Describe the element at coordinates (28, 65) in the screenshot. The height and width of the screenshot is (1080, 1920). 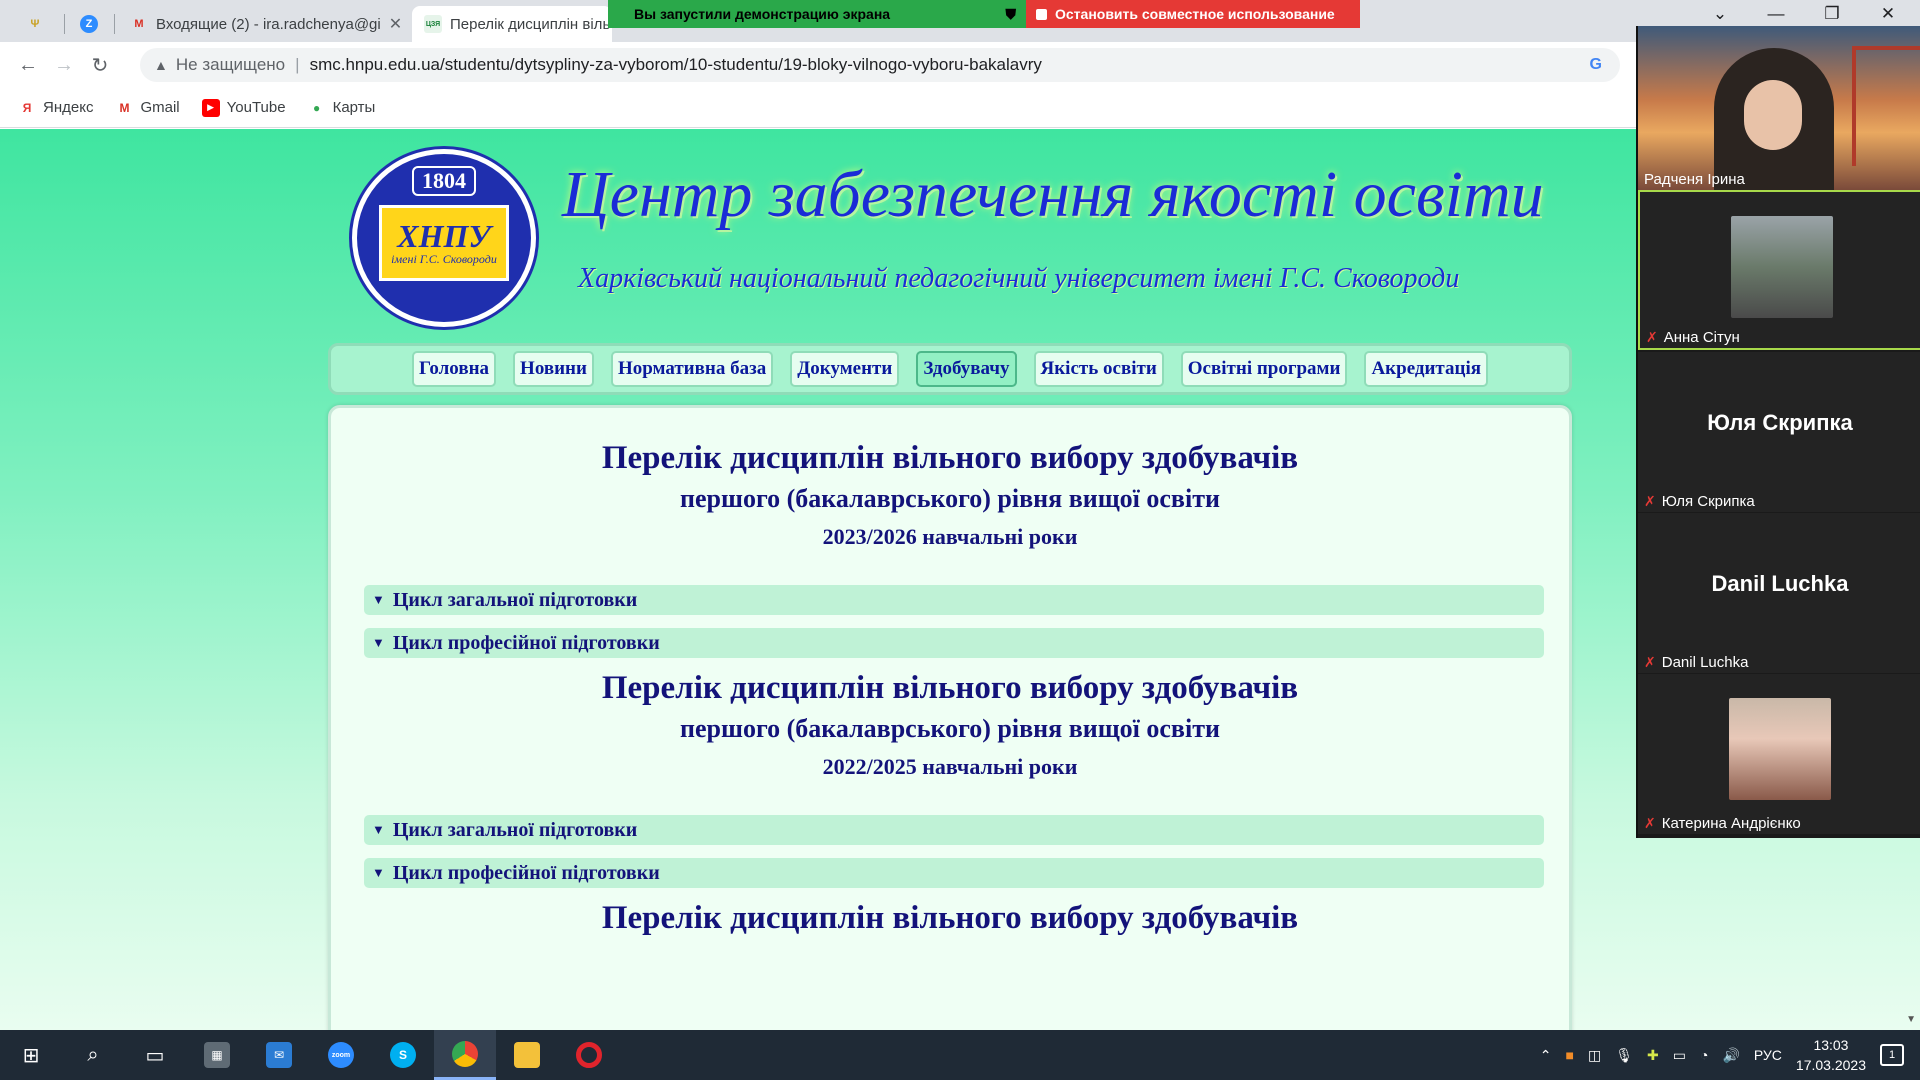
I see `back-icon: ←` at that location.